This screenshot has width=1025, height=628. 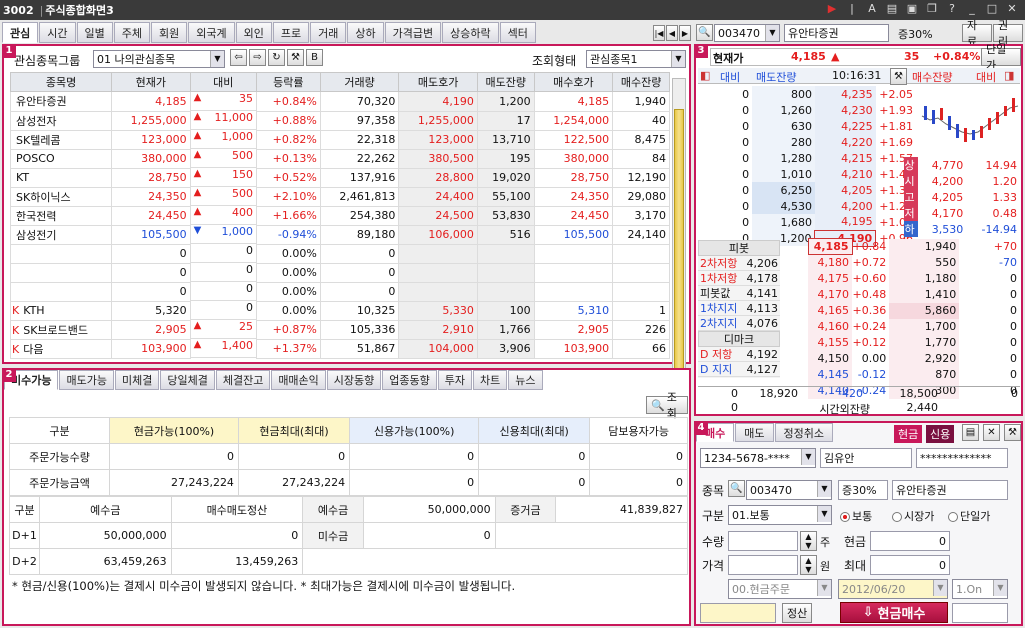 I want to click on scroll-right-icon: ▶, so click(x=685, y=33).